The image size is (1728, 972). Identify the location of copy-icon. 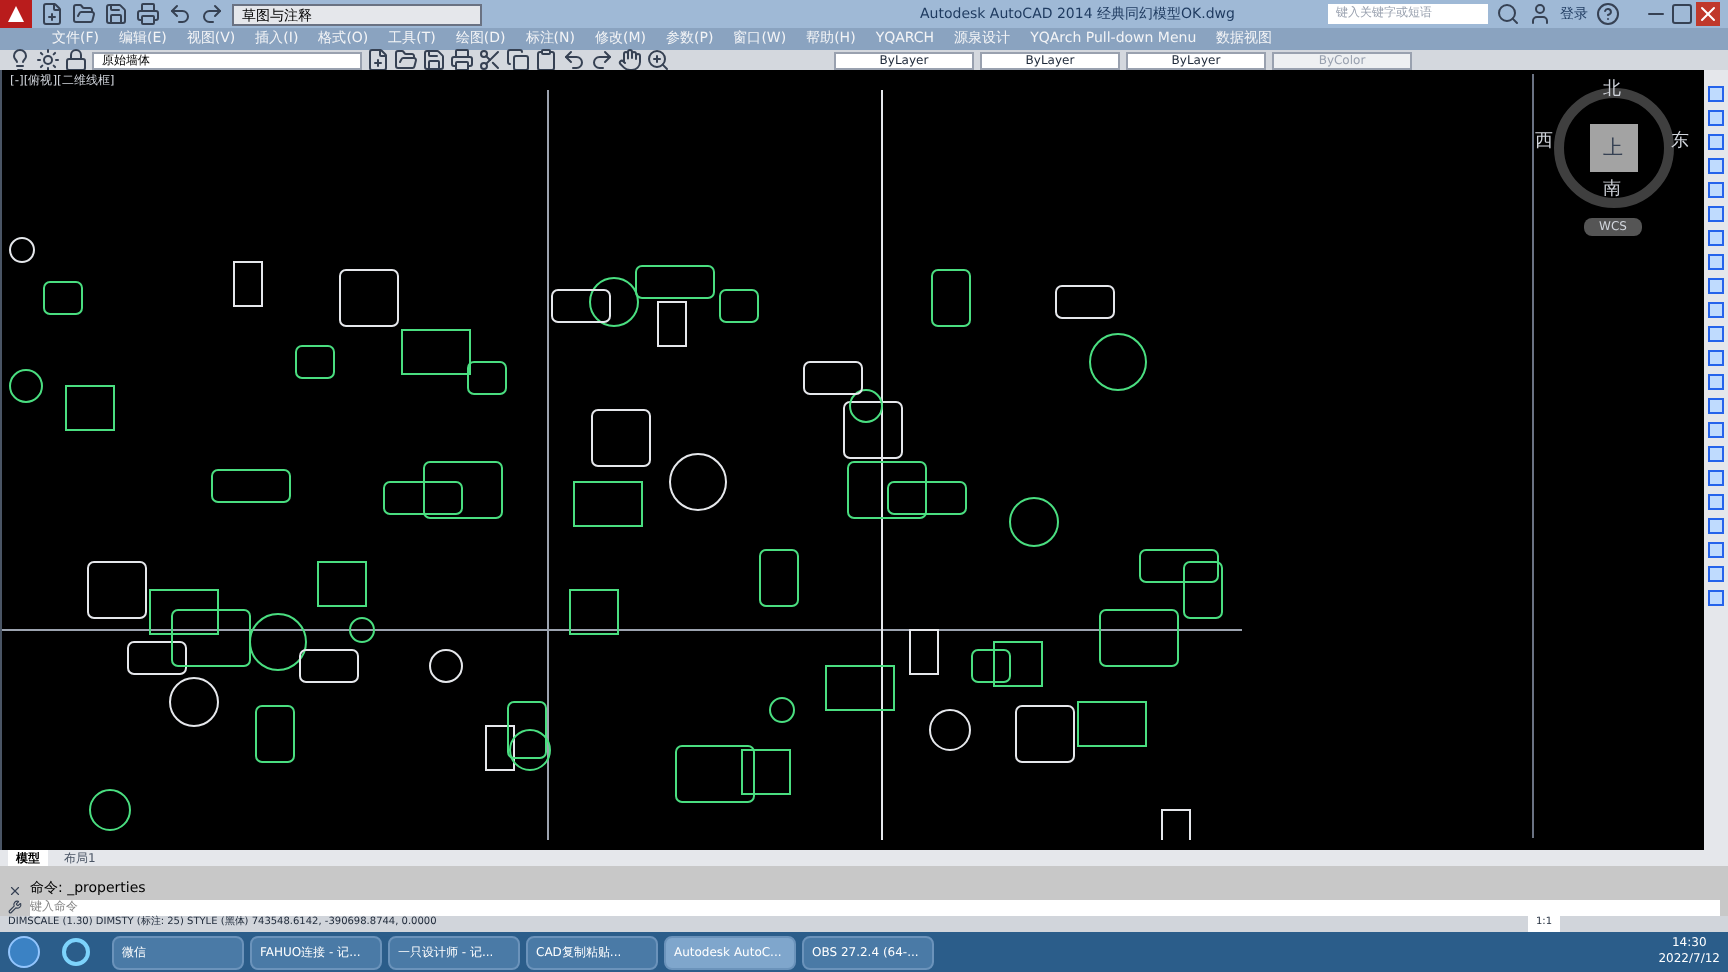
(518, 60).